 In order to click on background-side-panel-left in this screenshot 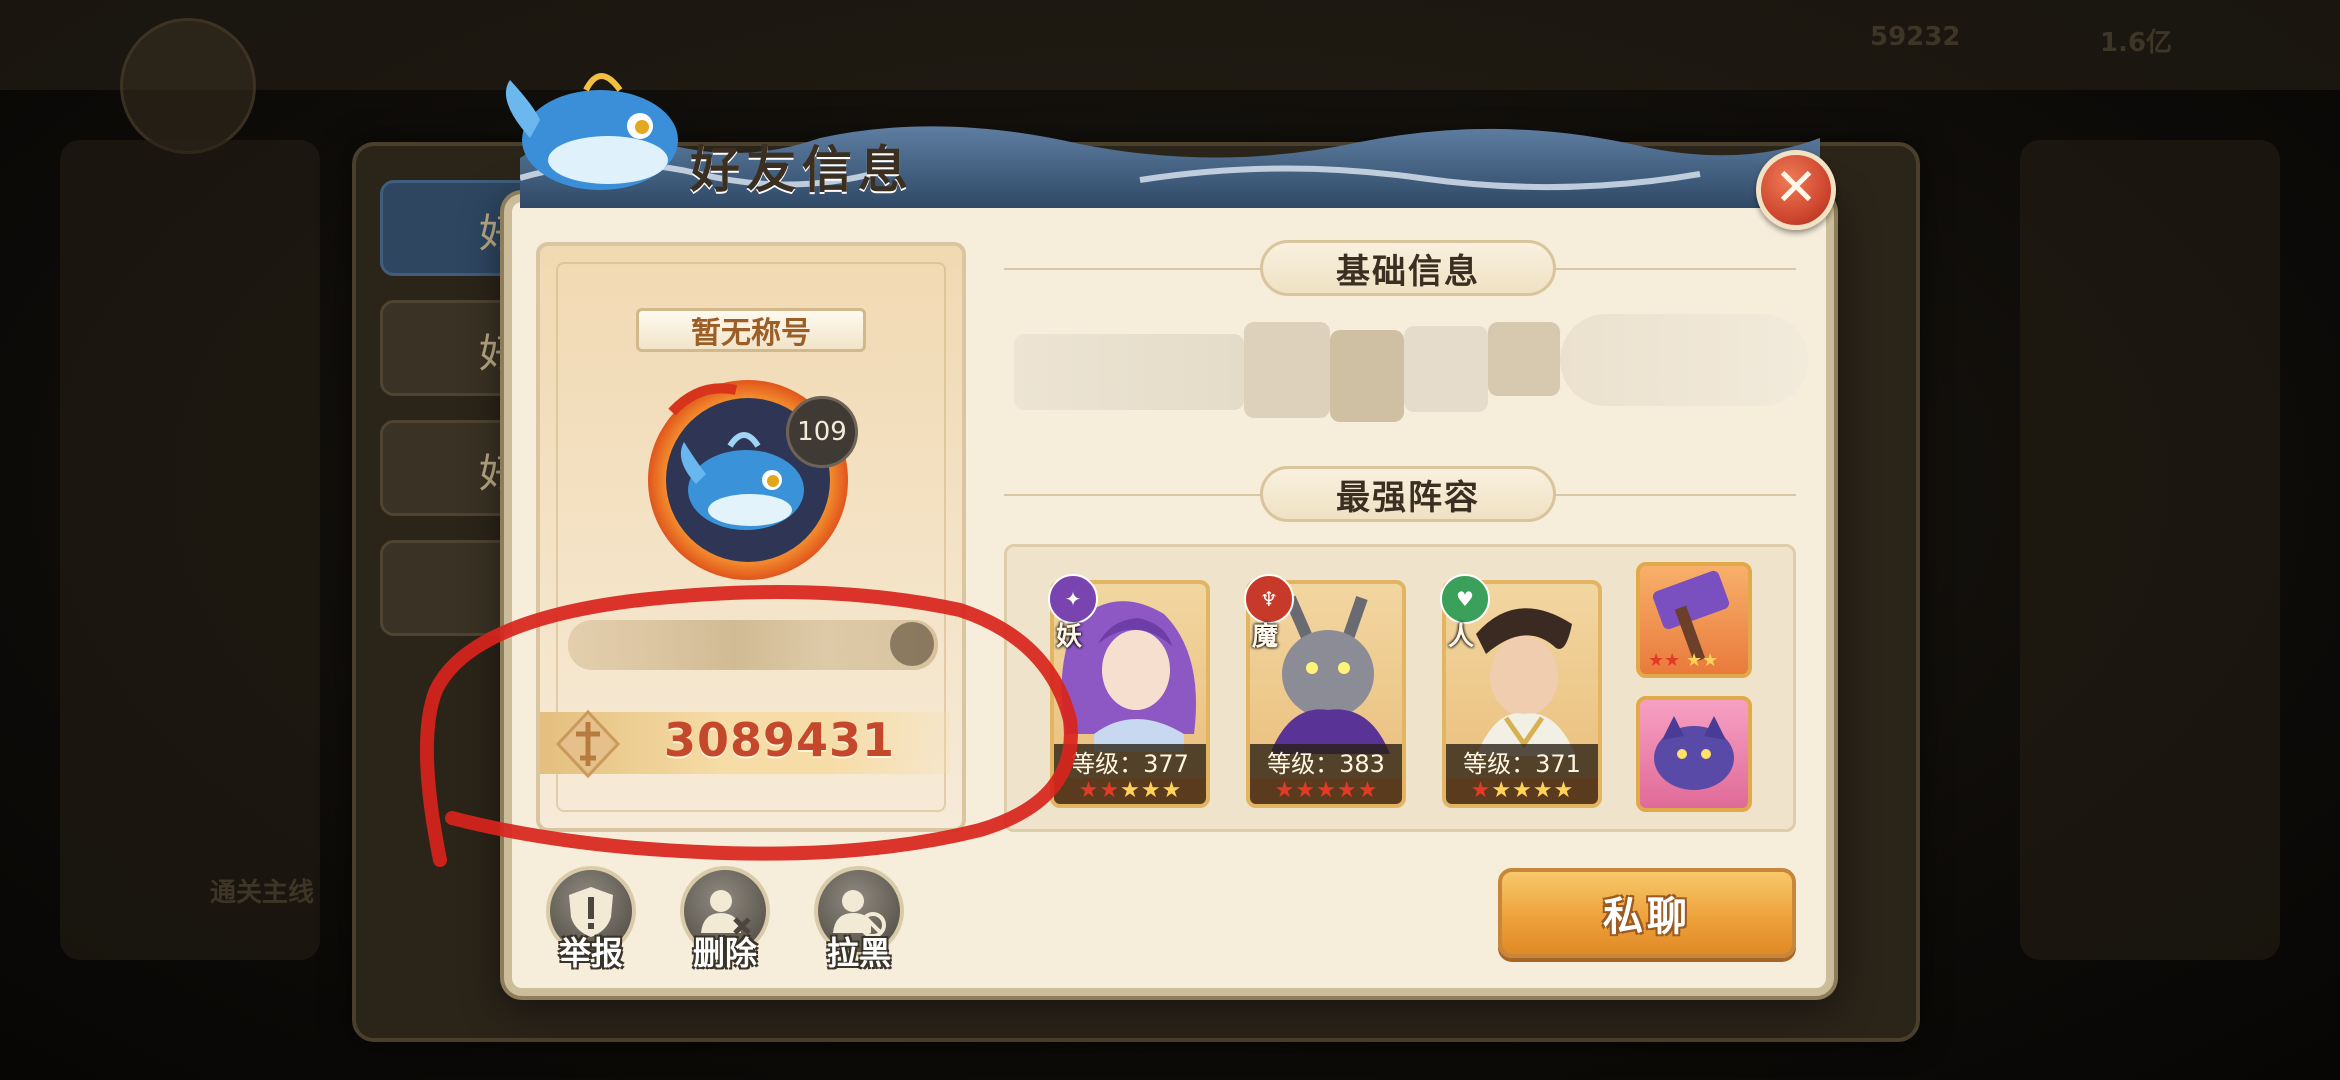, I will do `click(190, 550)`.